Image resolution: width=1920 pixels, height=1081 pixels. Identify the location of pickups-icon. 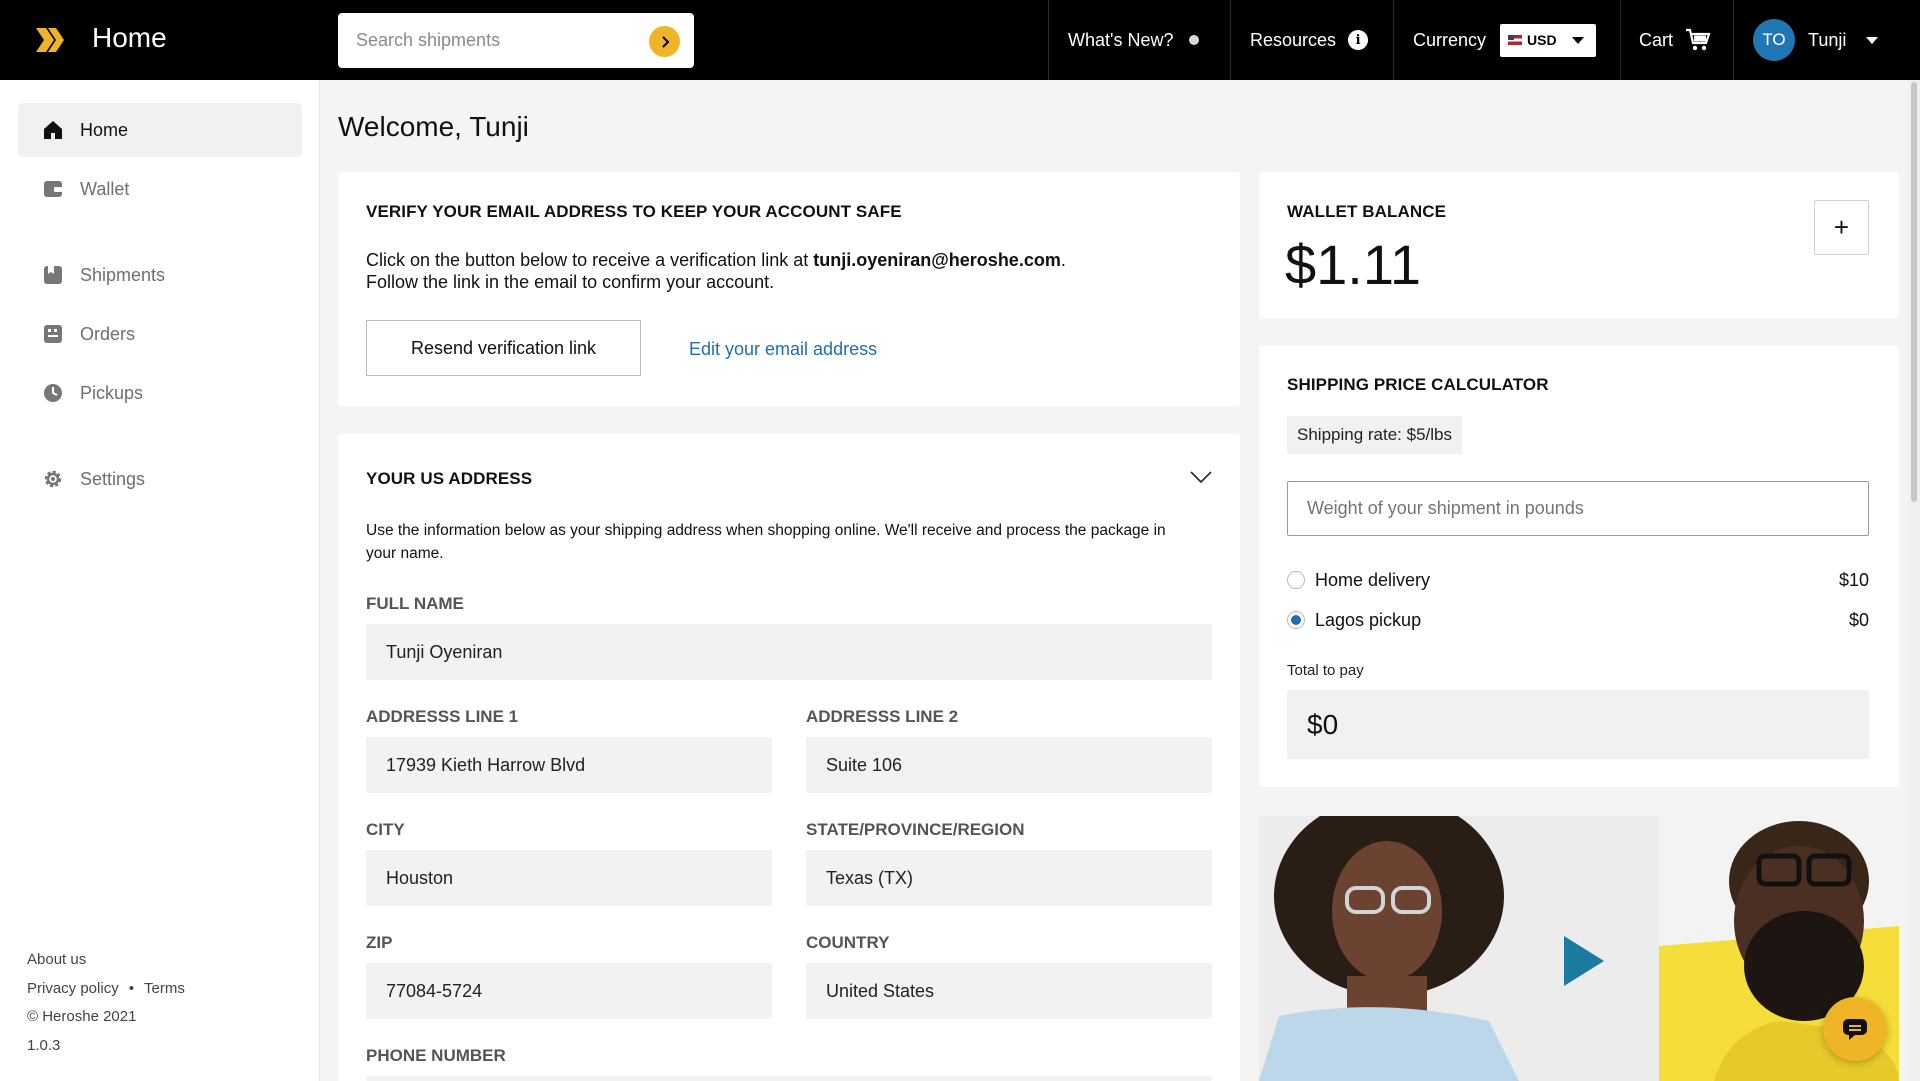
(53, 393).